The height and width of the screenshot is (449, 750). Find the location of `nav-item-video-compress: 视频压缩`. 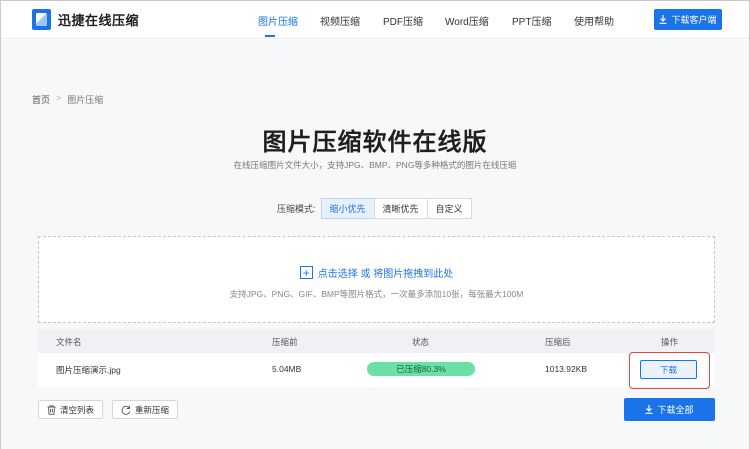

nav-item-video-compress: 视频压缩 is located at coordinates (340, 20).